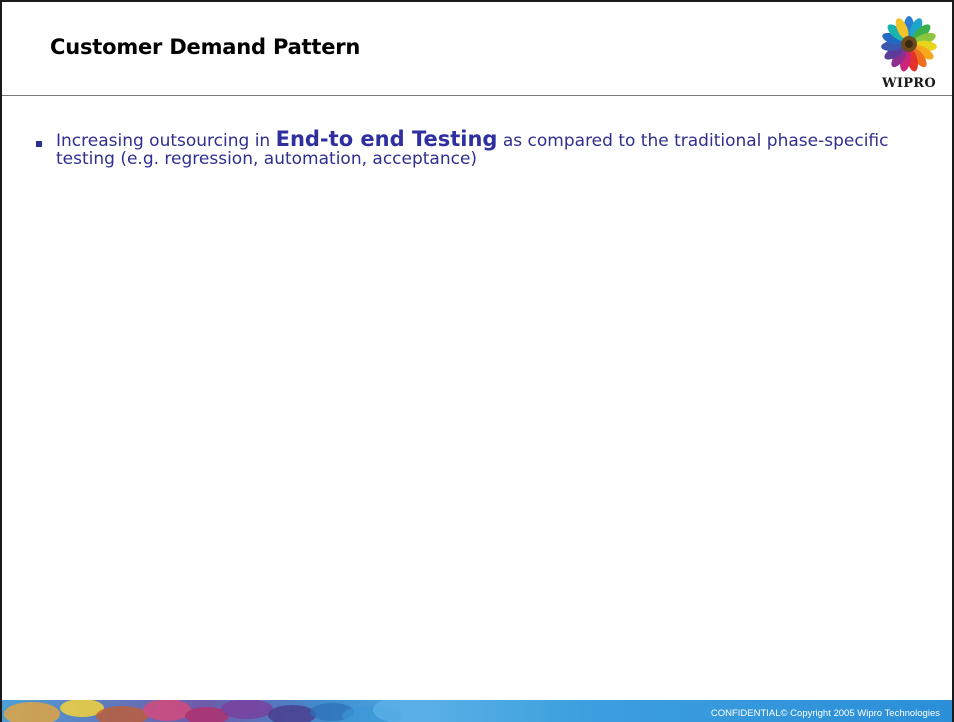 This screenshot has height=722, width=954. Describe the element at coordinates (222, 711) in the screenshot. I see `flower-banner-image` at that location.